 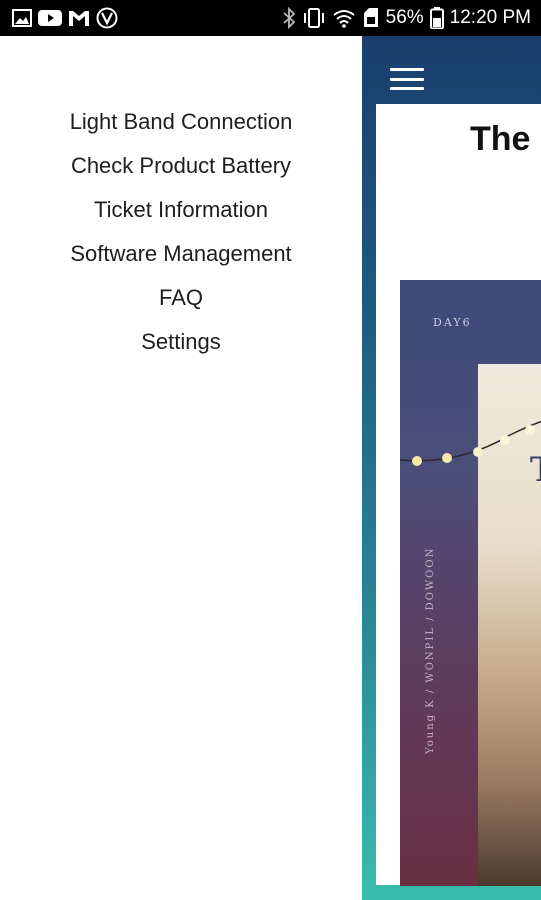 What do you see at coordinates (107, 18) in the screenshot?
I see `v-app-icon` at bounding box center [107, 18].